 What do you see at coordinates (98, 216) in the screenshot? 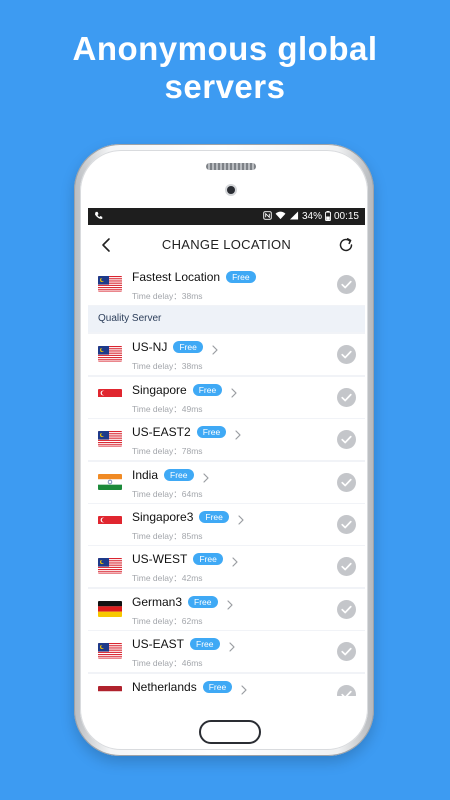
I see `phone-icon` at bounding box center [98, 216].